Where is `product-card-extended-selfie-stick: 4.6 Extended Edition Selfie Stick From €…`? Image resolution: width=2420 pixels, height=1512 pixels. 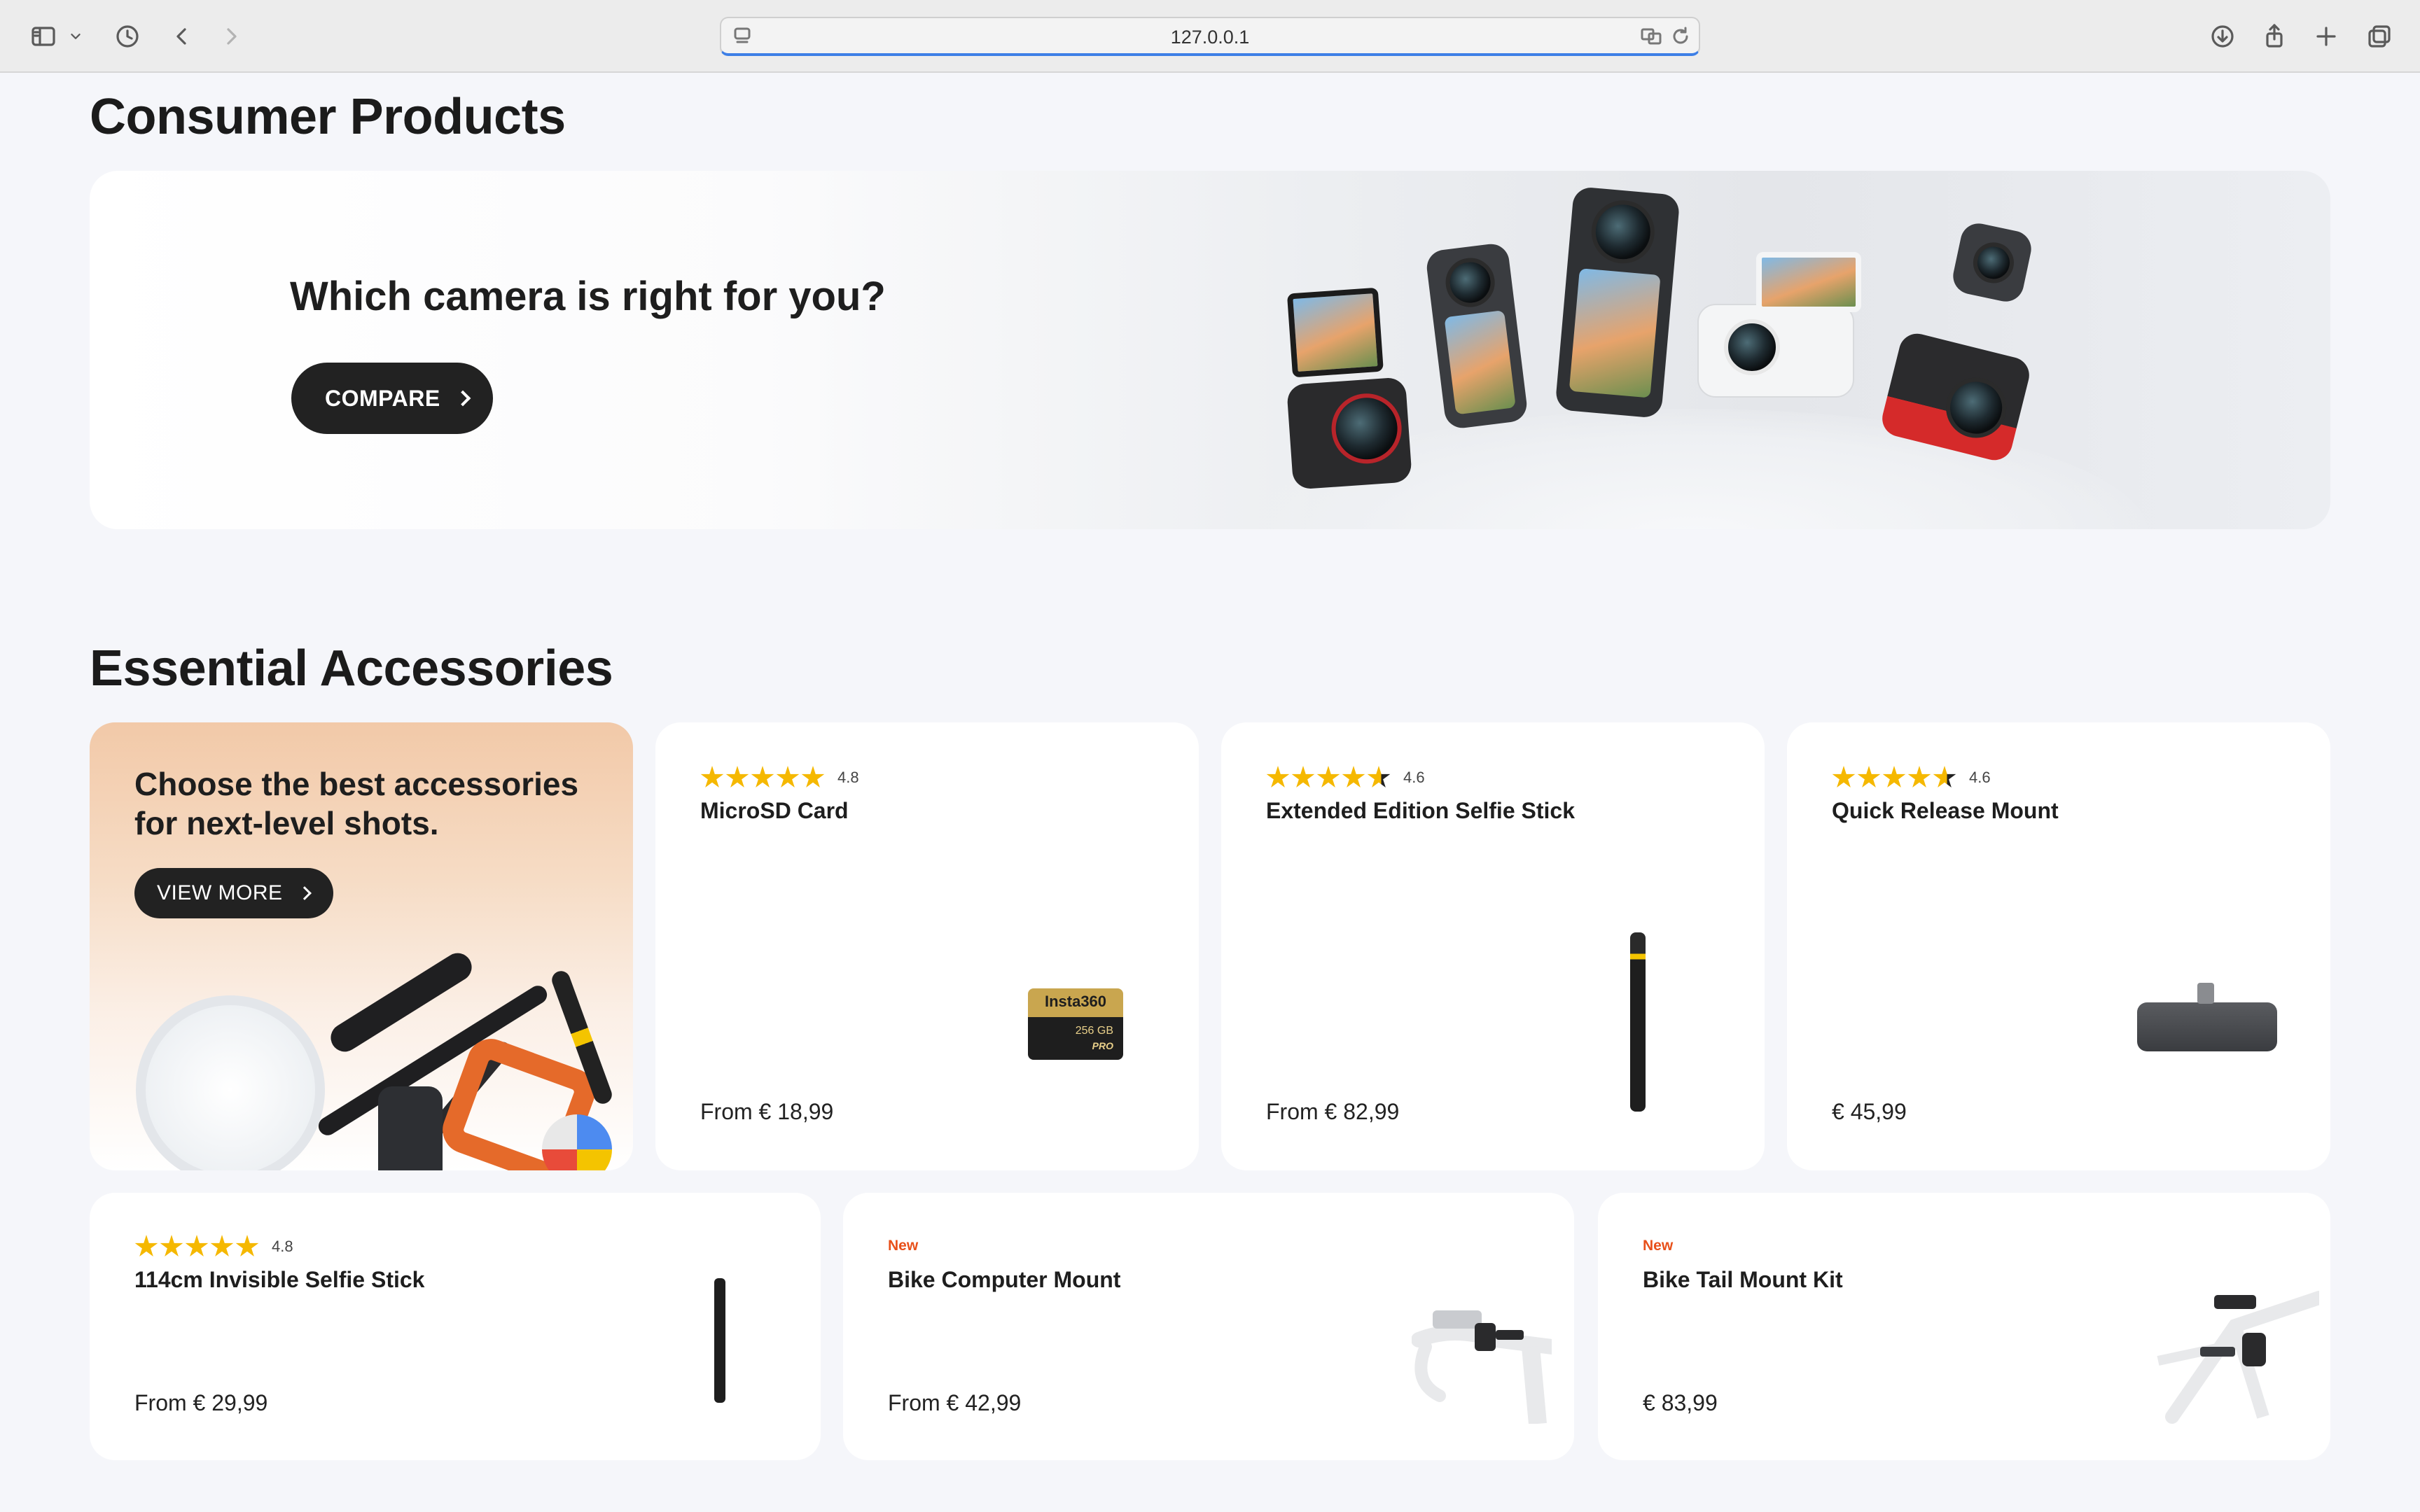
product-card-extended-selfie-stick: 4.6 Extended Edition Selfie Stick From €… is located at coordinates (1493, 946).